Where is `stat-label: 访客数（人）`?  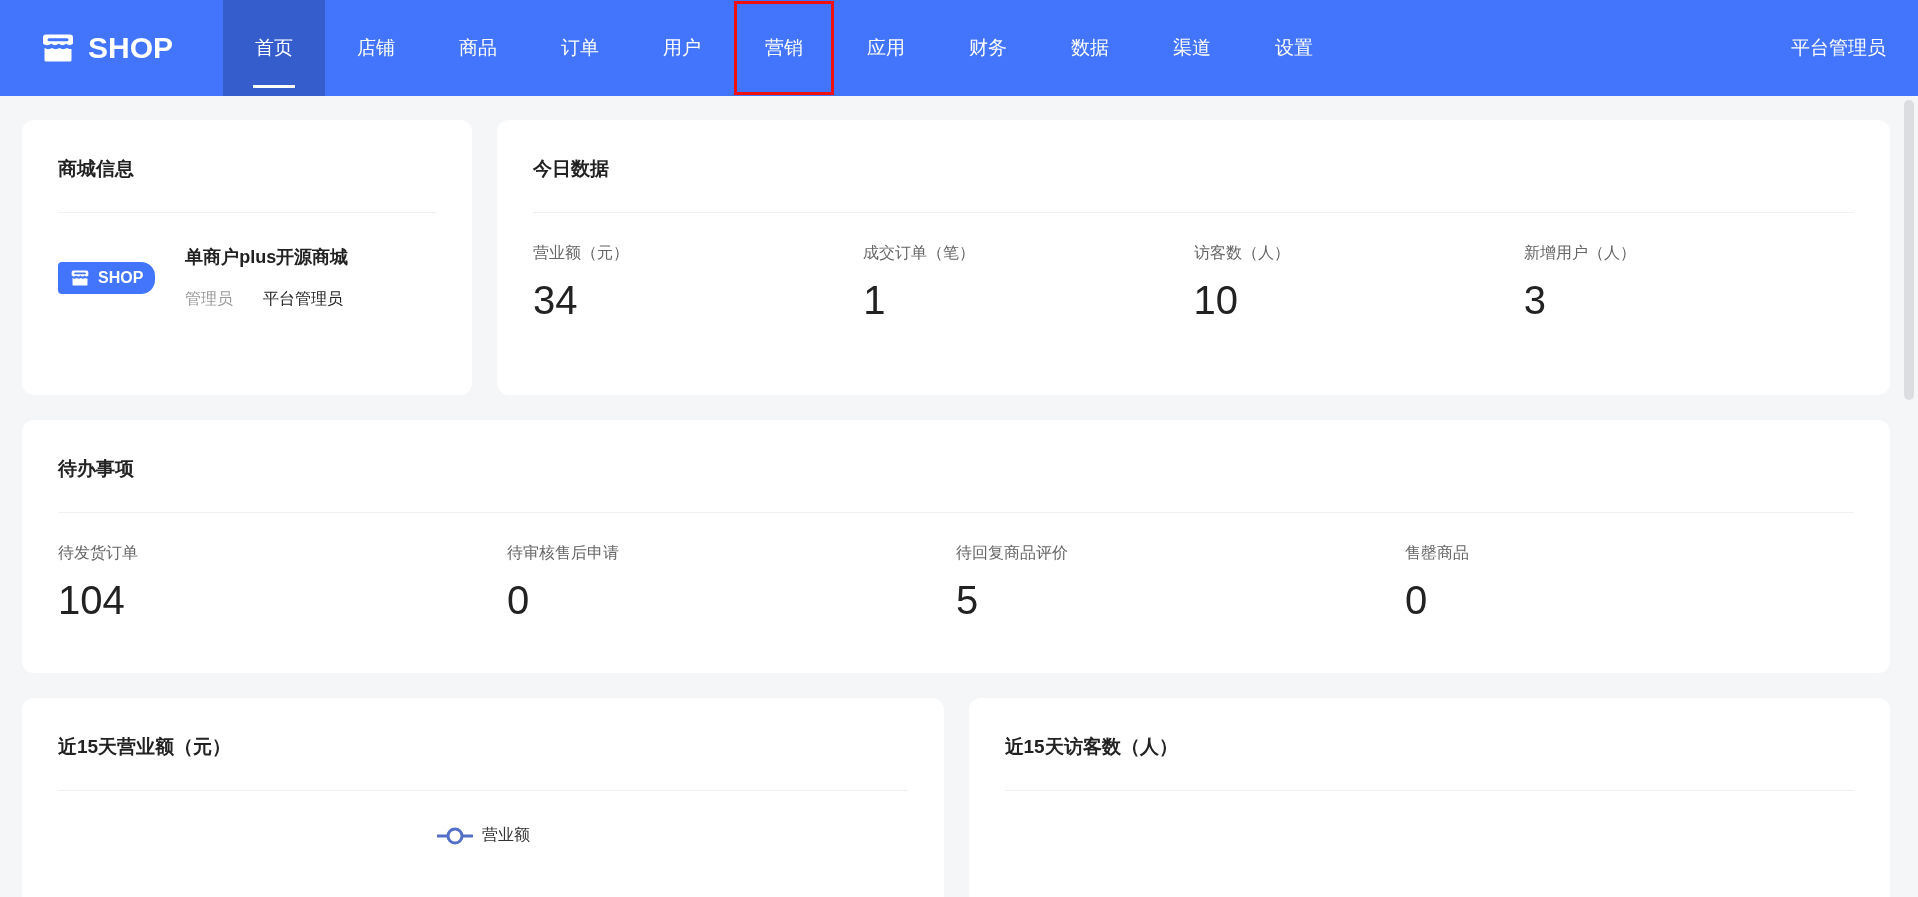
stat-label: 访客数（人） is located at coordinates (1241, 253).